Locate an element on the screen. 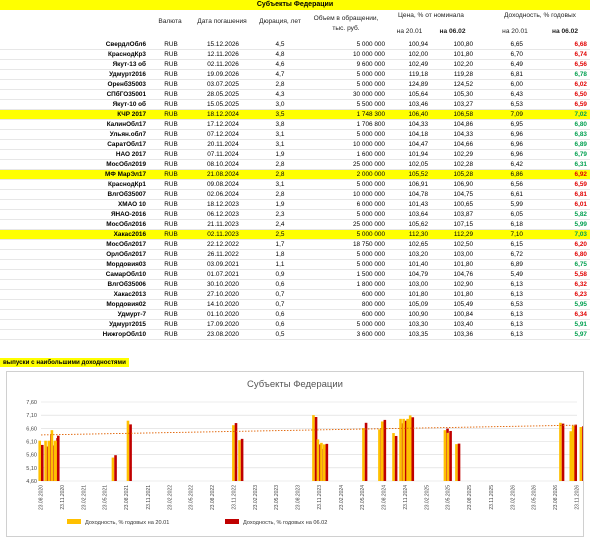  price-0602-cell: 107,15 is located at coordinates (453, 225).